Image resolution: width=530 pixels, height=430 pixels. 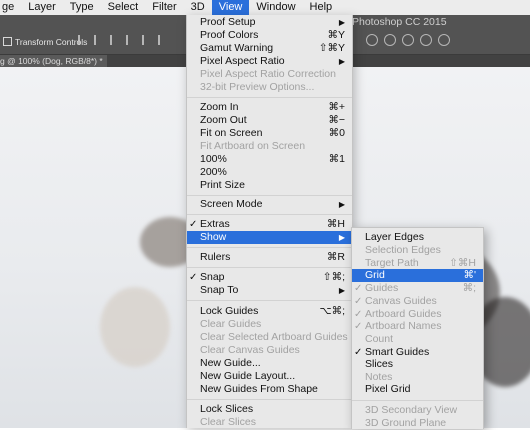 What do you see at coordinates (417, 301) in the screenshot?
I see `submenu-item-canvas-guides: ✓ Canvas Guides` at bounding box center [417, 301].